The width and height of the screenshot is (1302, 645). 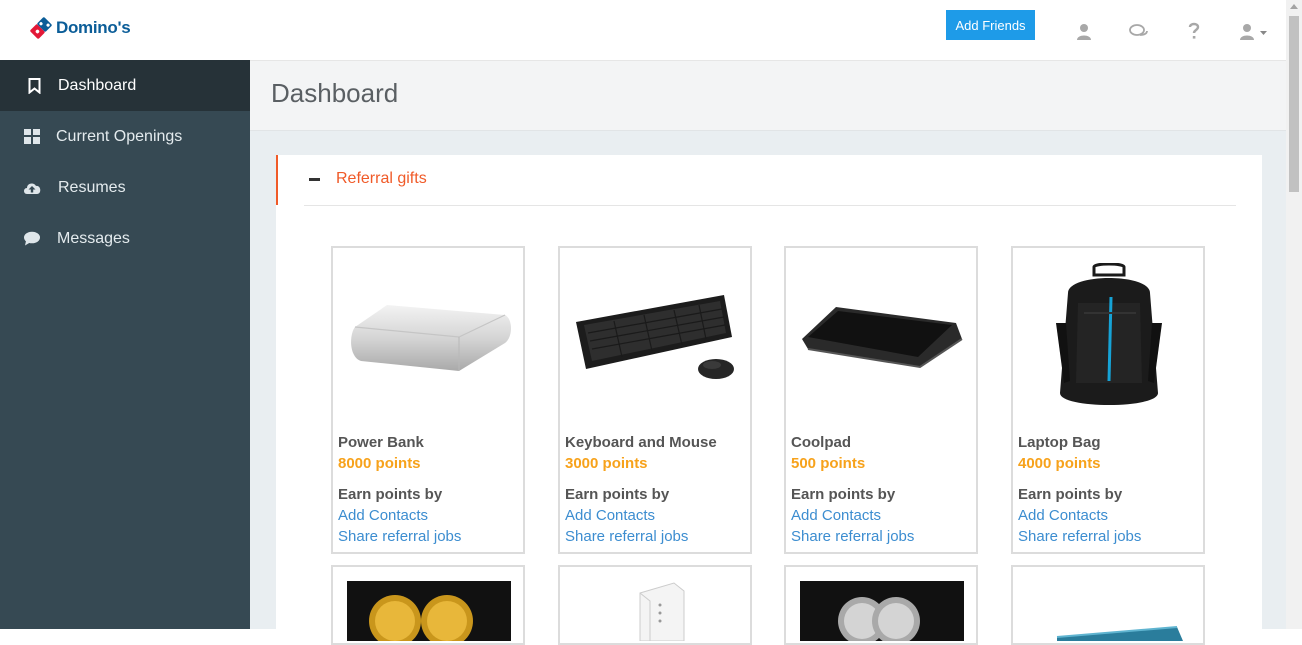 What do you see at coordinates (1059, 463) in the screenshot?
I see `gift-points: 4000 points` at bounding box center [1059, 463].